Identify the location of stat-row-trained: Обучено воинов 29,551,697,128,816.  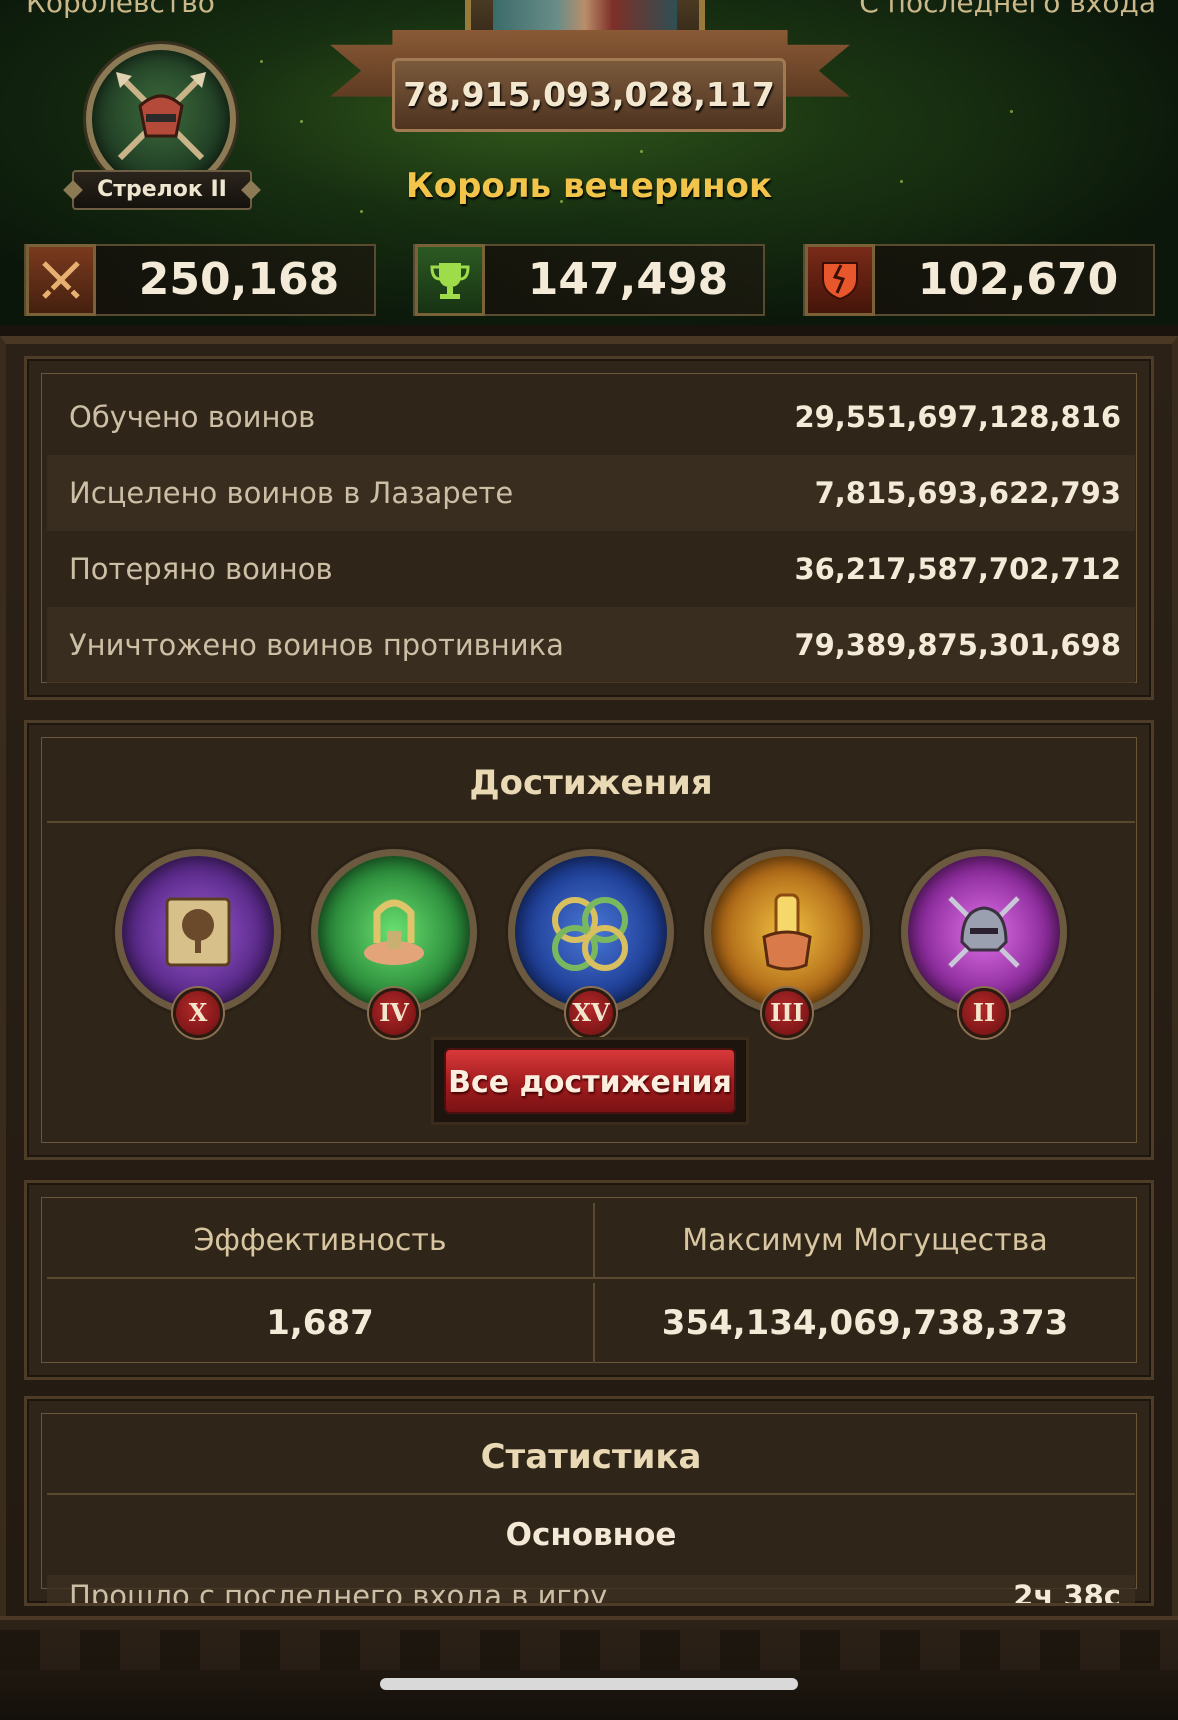
(591, 417).